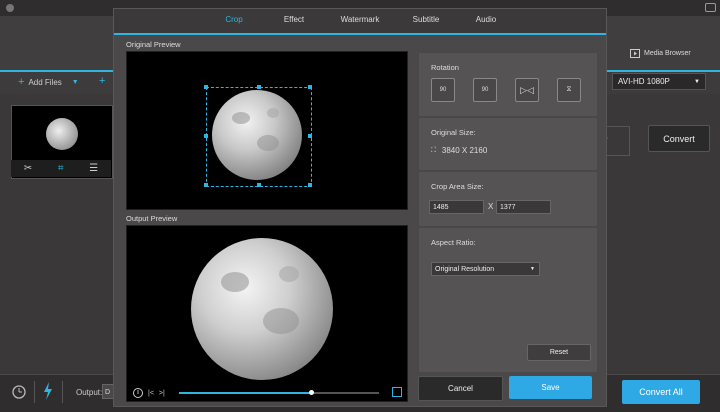 The image size is (720, 412). I want to click on flip-vertical-button: ⧖, so click(569, 90).